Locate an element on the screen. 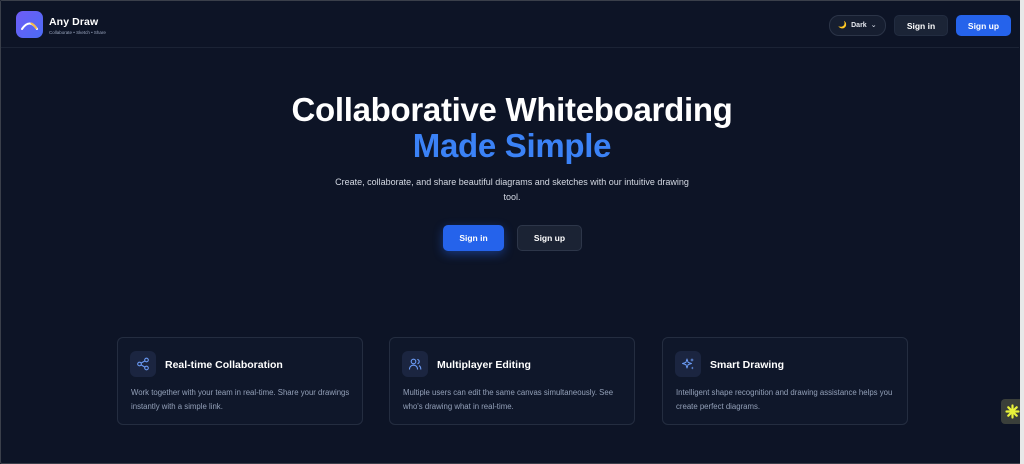  app-logo is located at coordinates (29, 24).